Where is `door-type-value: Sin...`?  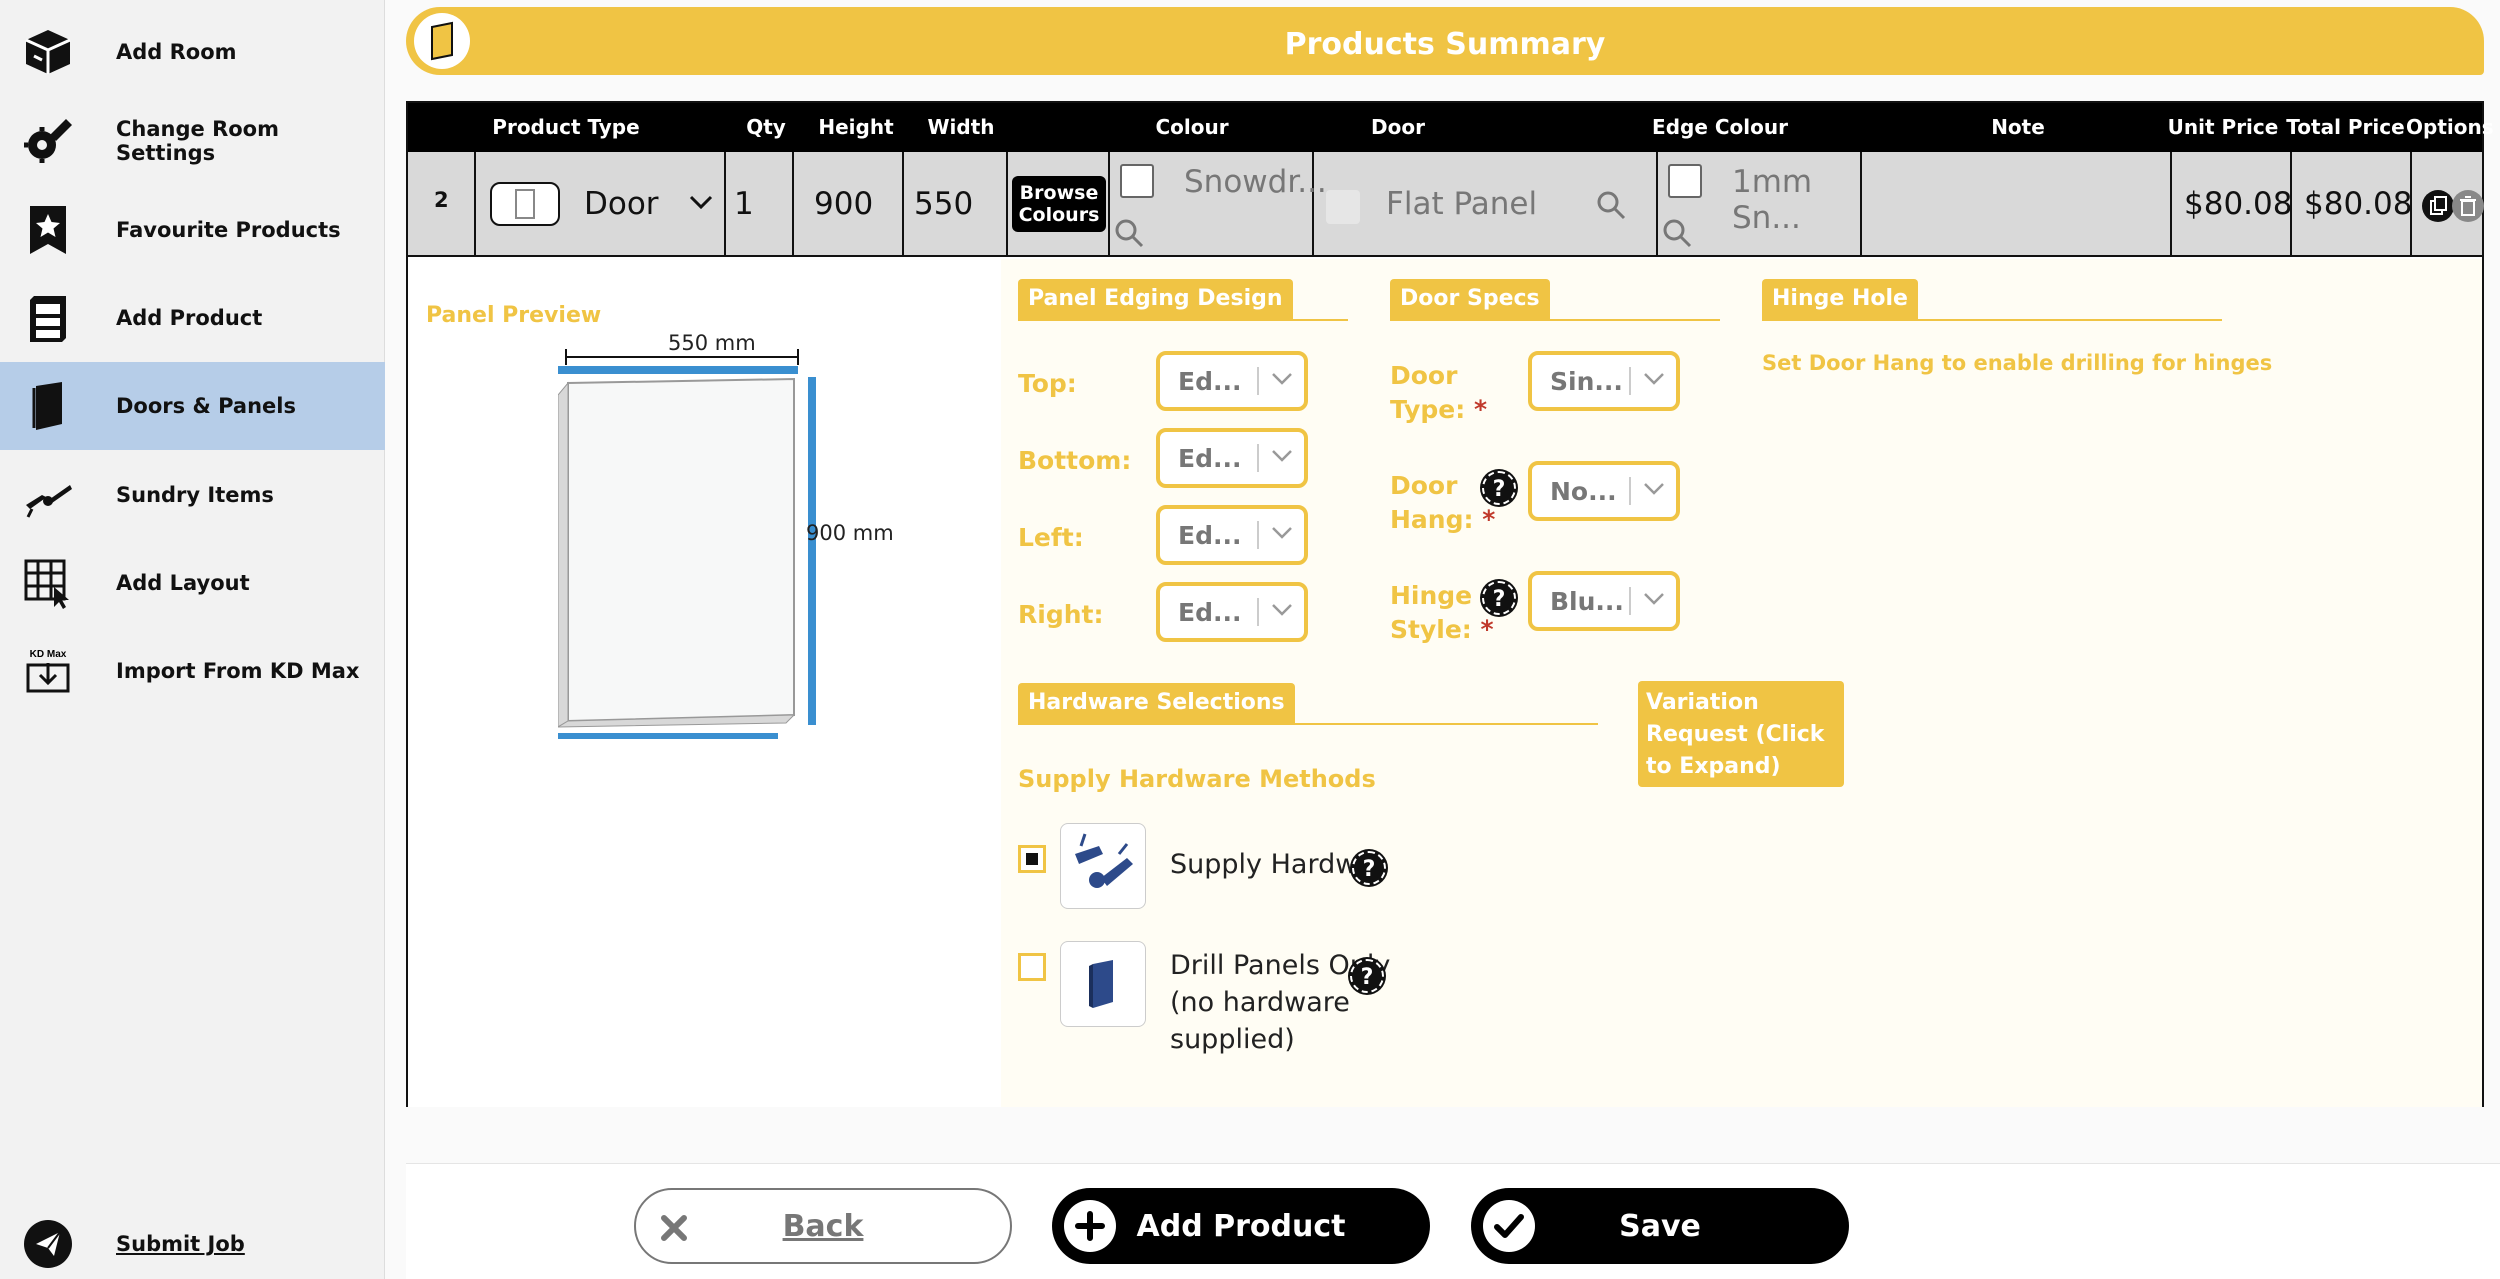
door-type-value: Sin... is located at coordinates (1586, 381).